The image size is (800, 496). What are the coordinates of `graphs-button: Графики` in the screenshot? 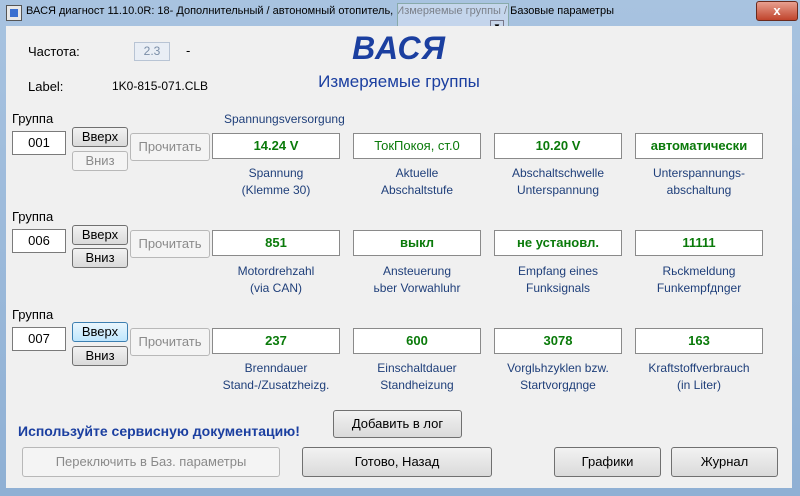 It's located at (607, 462).